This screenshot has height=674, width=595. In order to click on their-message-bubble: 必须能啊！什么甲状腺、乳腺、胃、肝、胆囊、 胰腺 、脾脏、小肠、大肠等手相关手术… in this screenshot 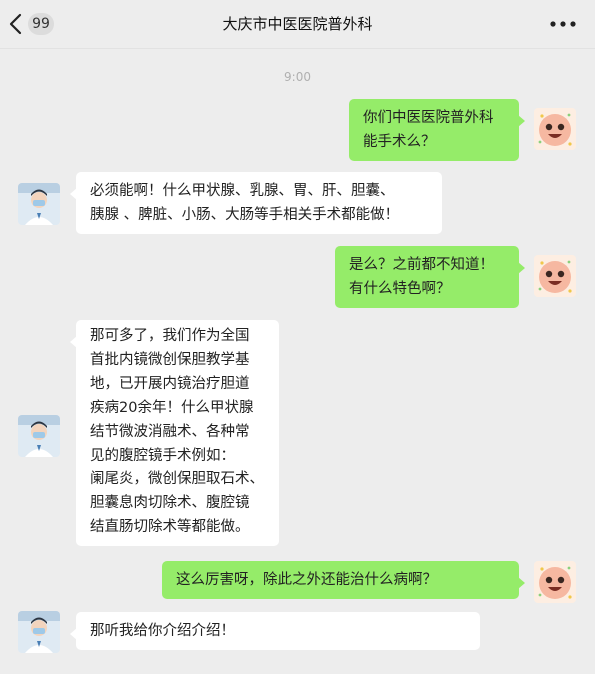, I will do `click(256, 203)`.